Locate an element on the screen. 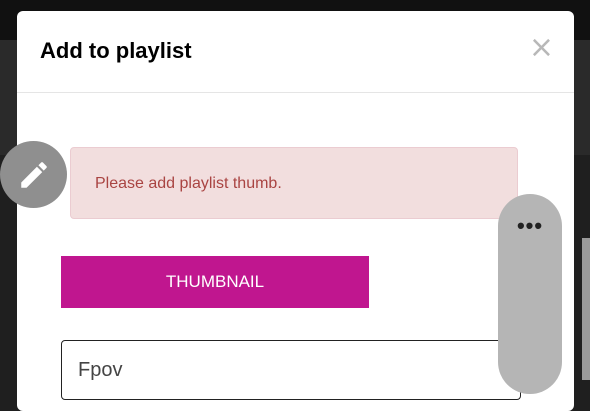  modal-title: Add to playlist is located at coordinates (116, 50).